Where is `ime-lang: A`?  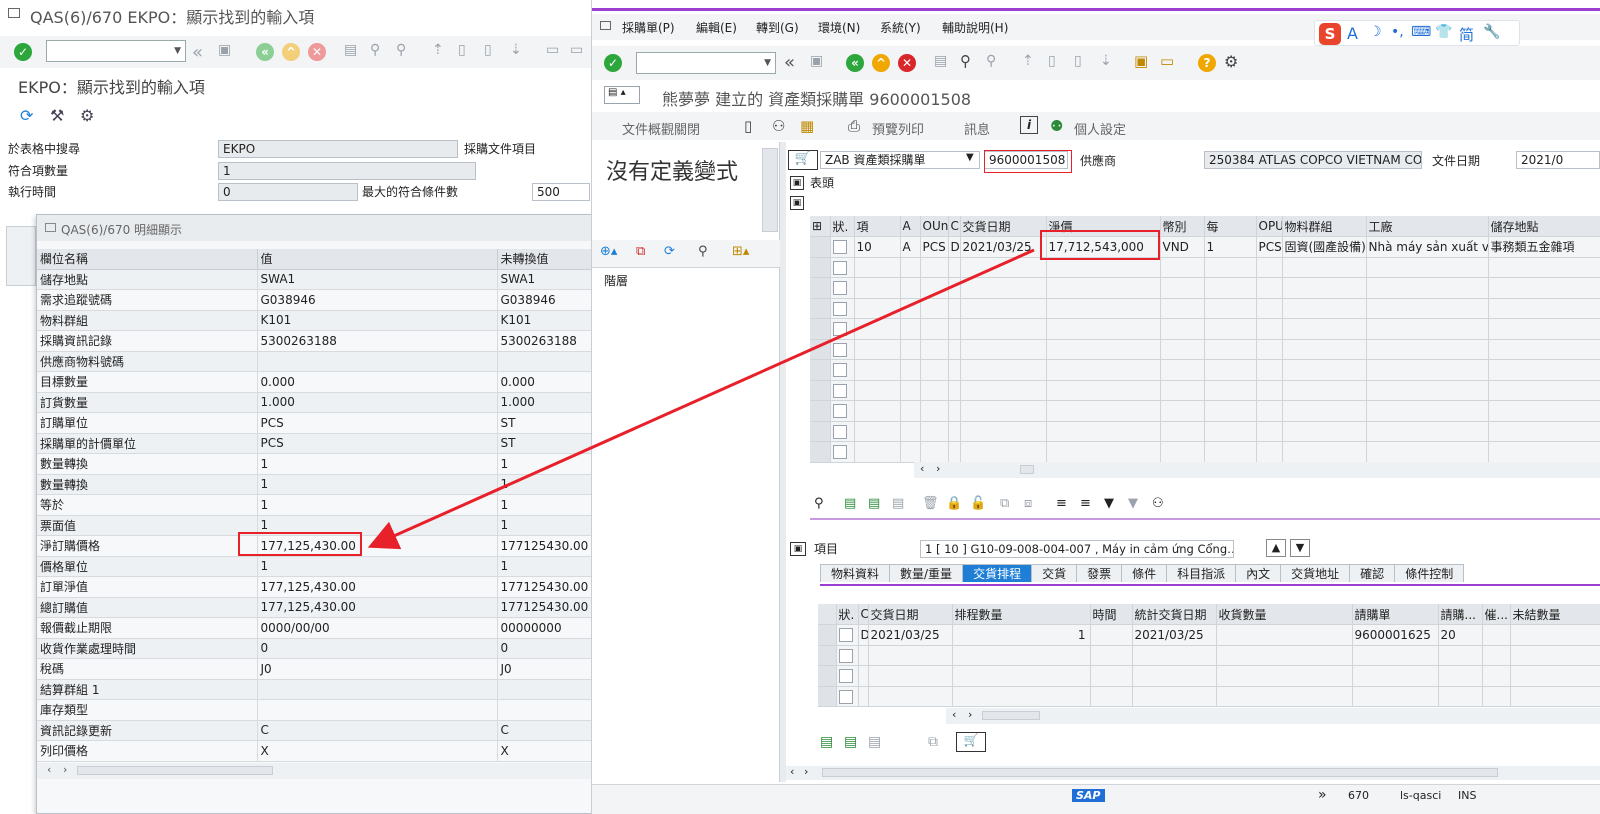
ime-lang: A is located at coordinates (1352, 33).